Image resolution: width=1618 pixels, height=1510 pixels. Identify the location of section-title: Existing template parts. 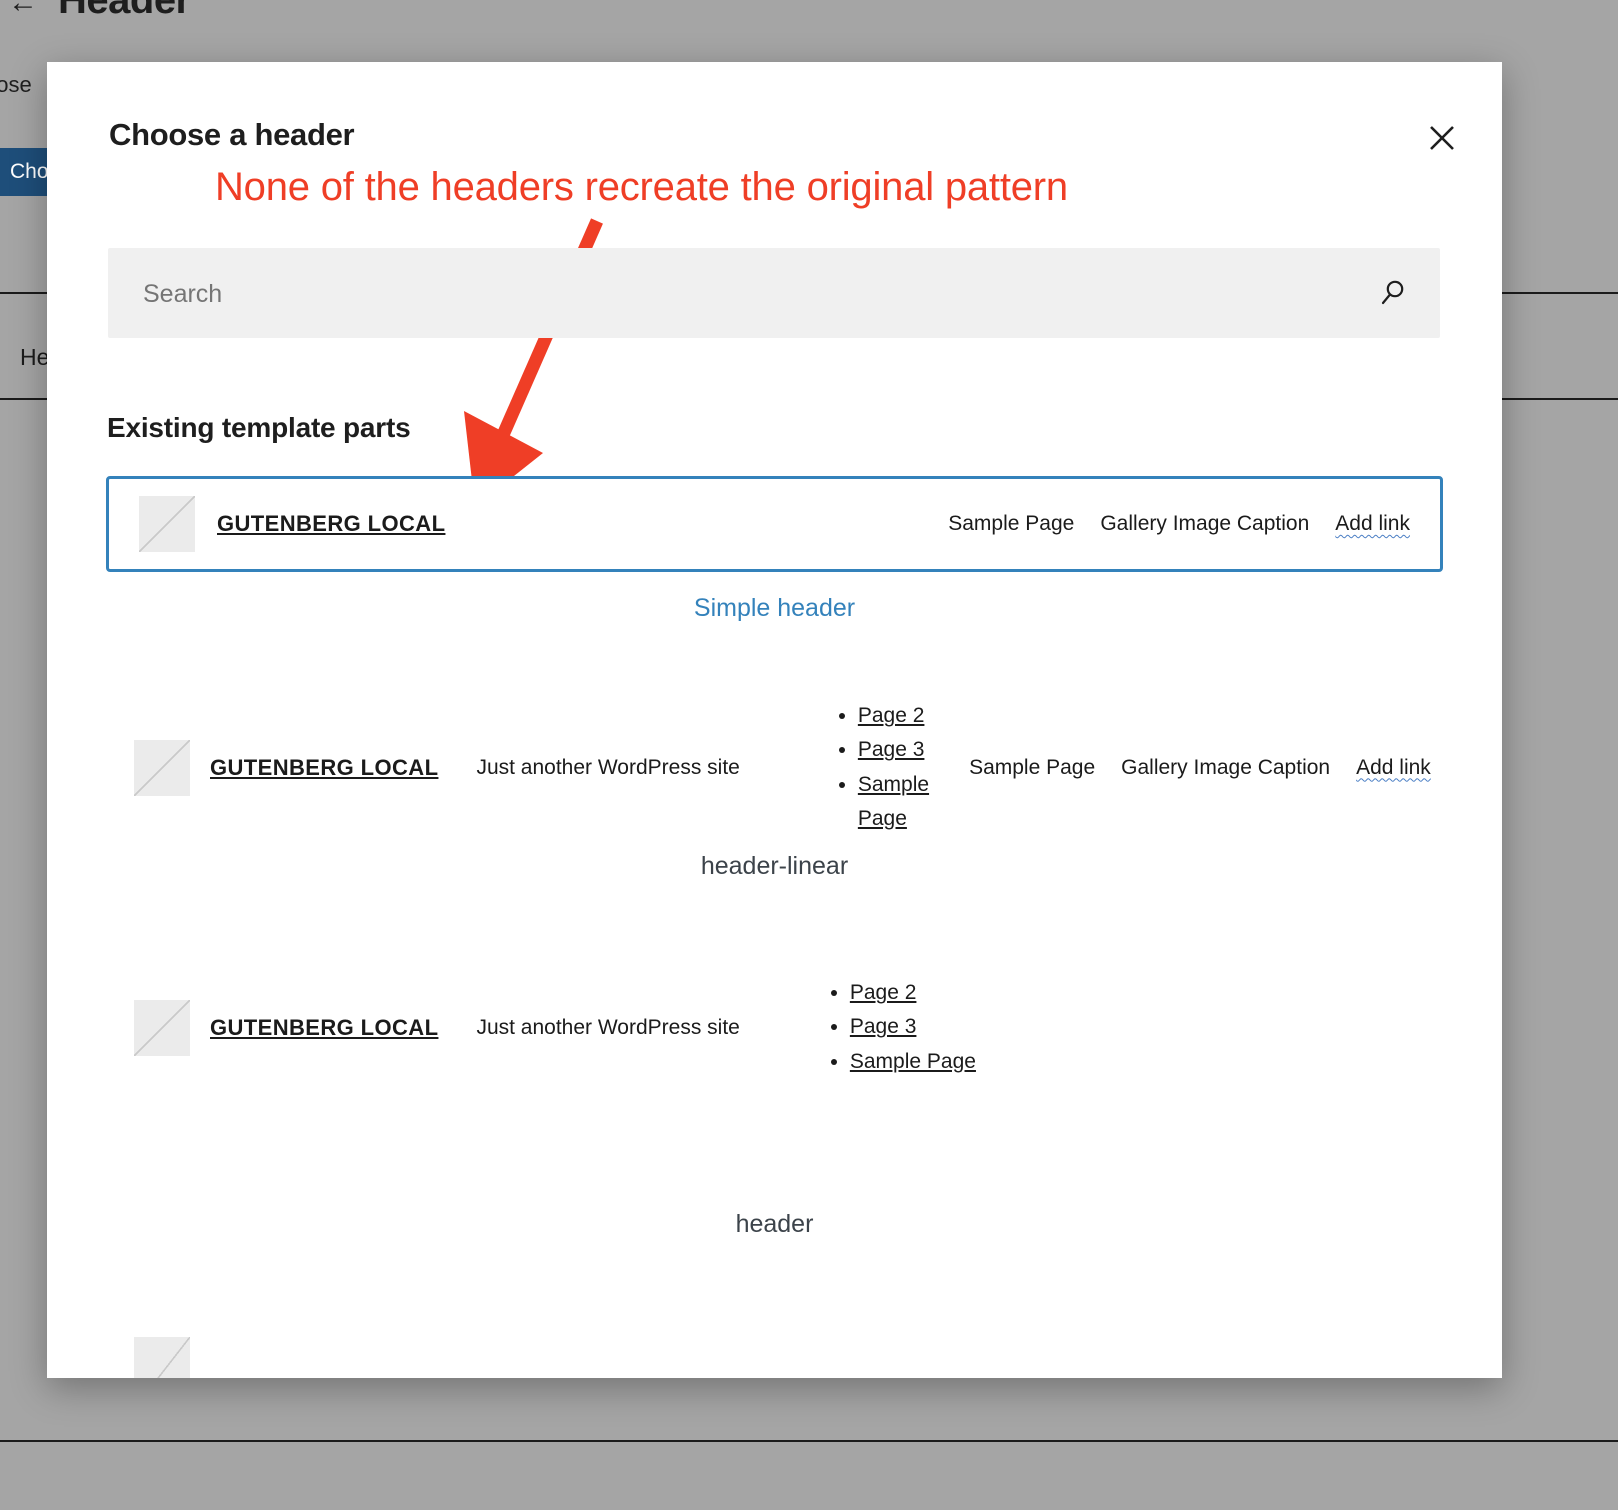
(259, 427).